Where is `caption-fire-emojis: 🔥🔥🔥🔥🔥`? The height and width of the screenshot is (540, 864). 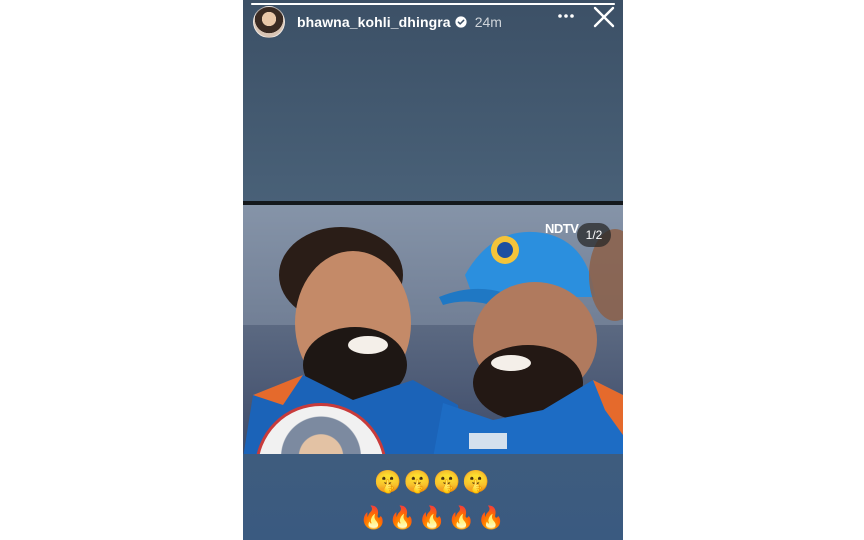 caption-fire-emojis: 🔥🔥🔥🔥🔥 is located at coordinates (433, 518).